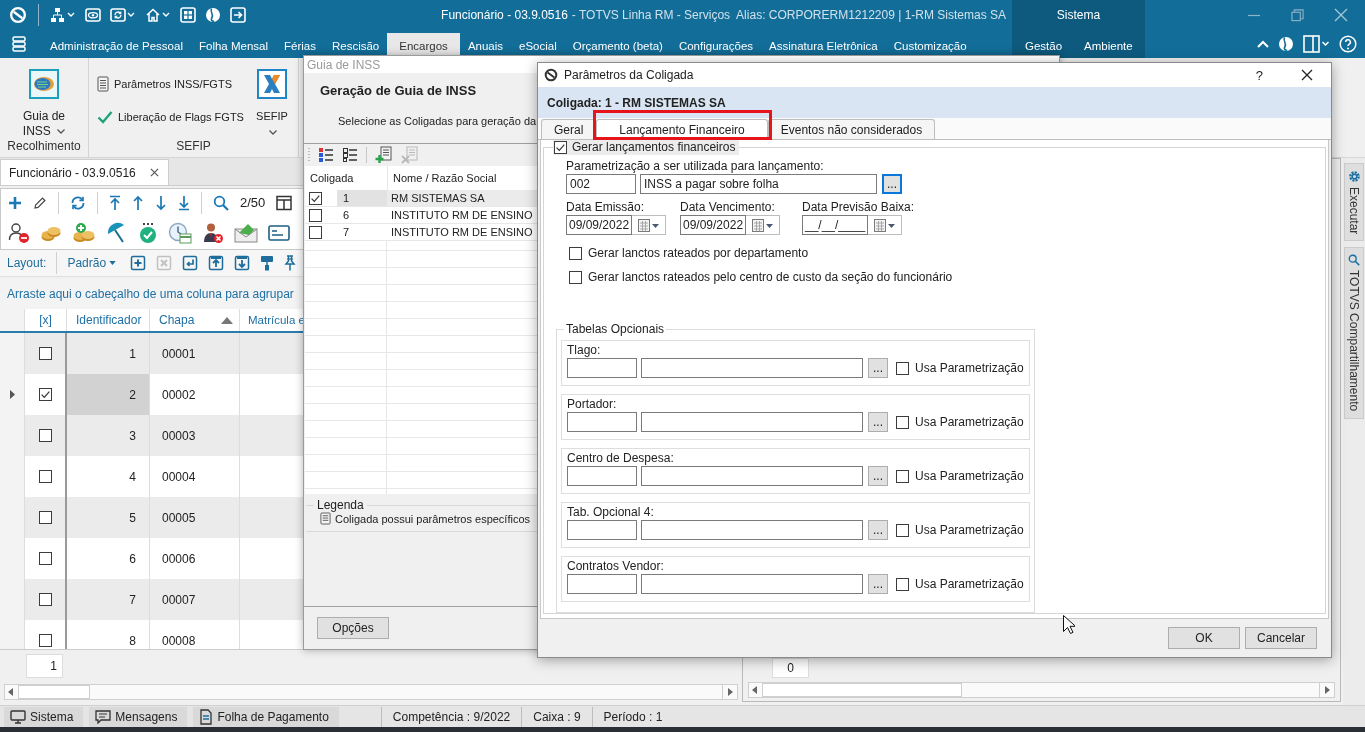 The width and height of the screenshot is (1365, 732). I want to click on calendar-button, so click(763, 225).